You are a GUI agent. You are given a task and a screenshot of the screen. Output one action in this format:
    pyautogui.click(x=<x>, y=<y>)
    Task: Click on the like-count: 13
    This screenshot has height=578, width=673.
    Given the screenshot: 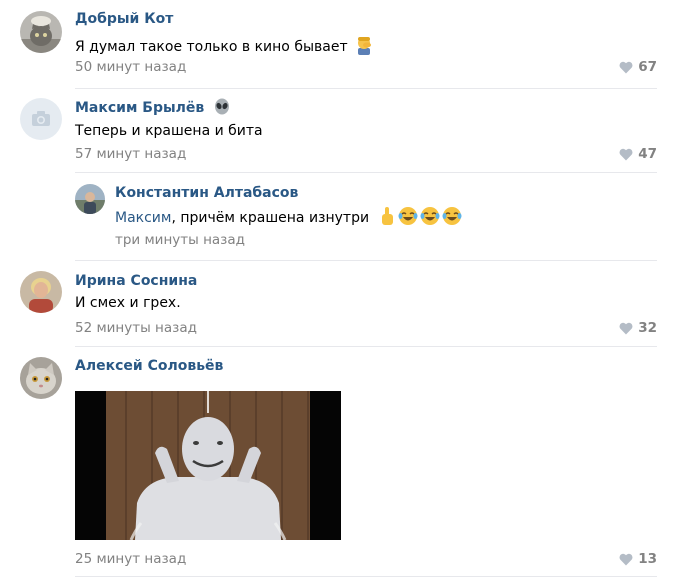 What is the action you would take?
    pyautogui.click(x=647, y=559)
    